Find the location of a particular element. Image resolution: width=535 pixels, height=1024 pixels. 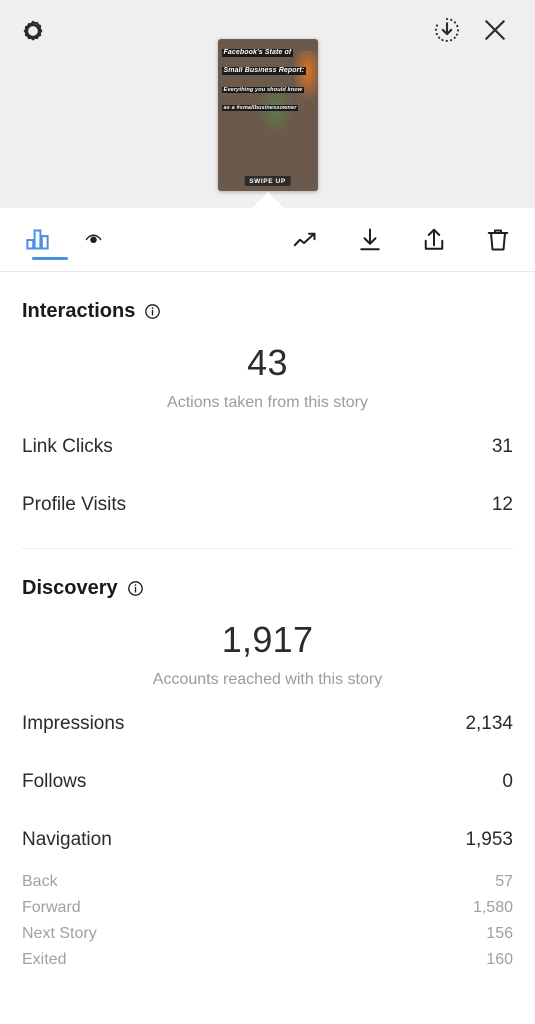

metric-label: Navigation is located at coordinates (67, 839).